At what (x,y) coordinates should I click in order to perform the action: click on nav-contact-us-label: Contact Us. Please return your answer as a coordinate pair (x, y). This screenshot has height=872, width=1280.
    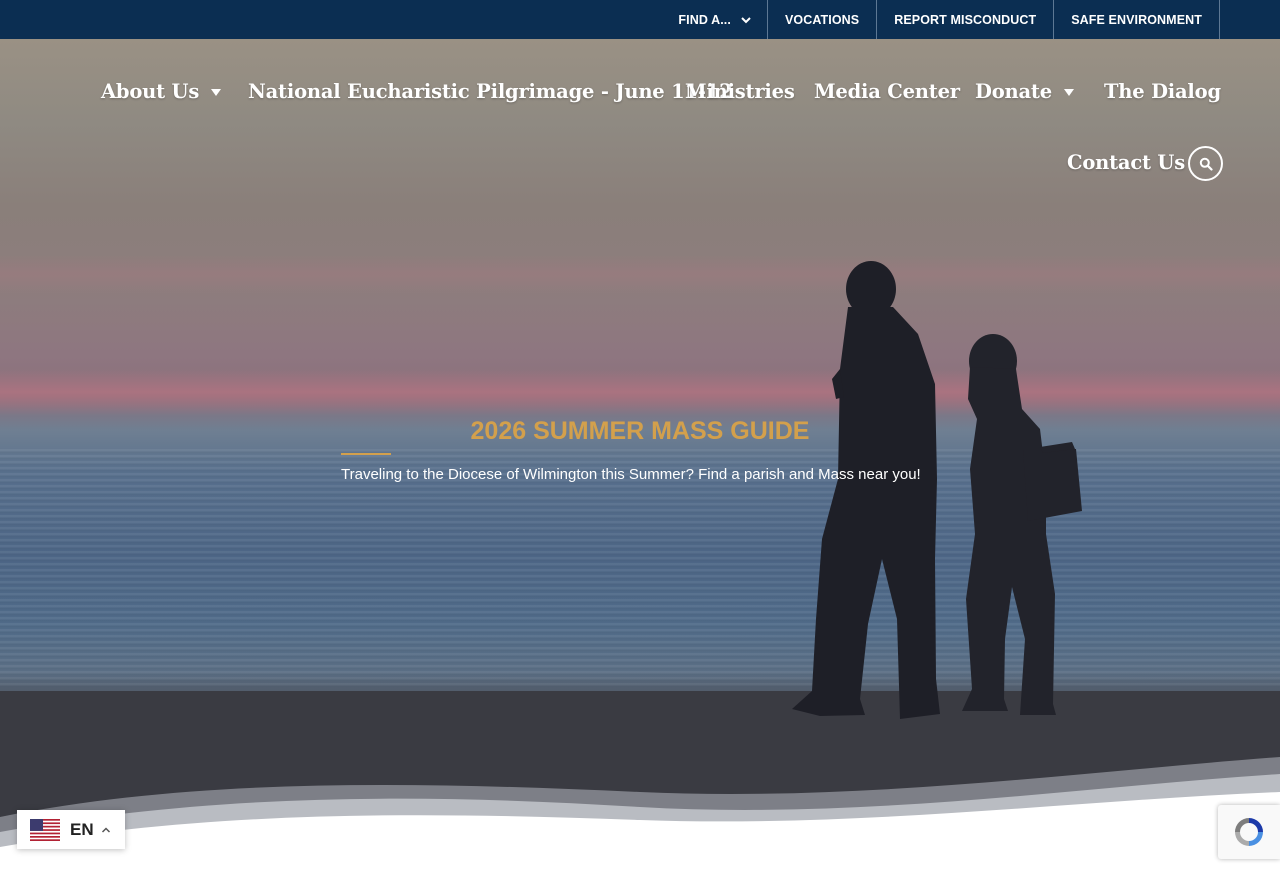
    Looking at the image, I should click on (1126, 162).